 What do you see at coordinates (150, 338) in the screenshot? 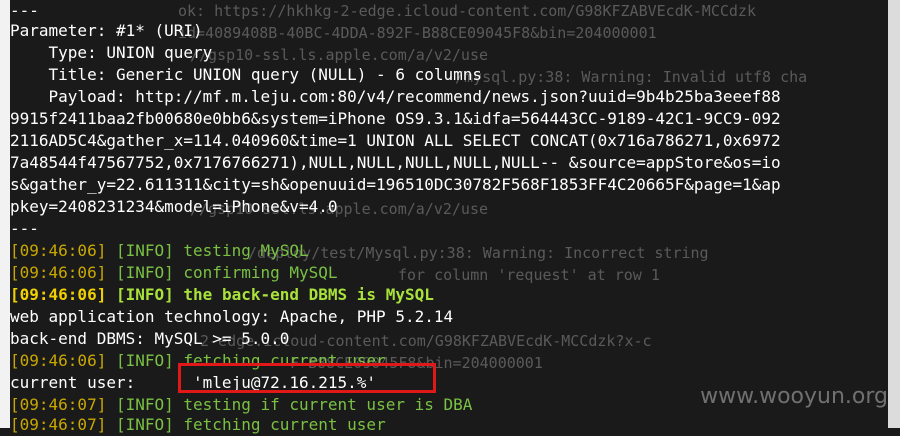
I see `dbms-line: back-end DBMS: MySQL >= 5.0.0` at bounding box center [150, 338].